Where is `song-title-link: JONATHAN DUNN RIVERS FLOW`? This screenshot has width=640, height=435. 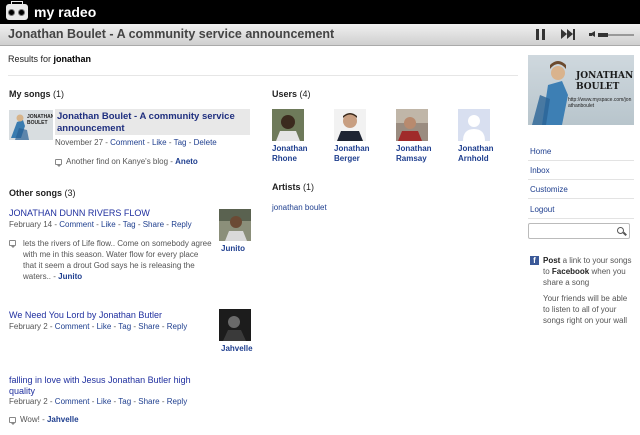 song-title-link: JONATHAN DUNN RIVERS FLOW is located at coordinates (109, 213).